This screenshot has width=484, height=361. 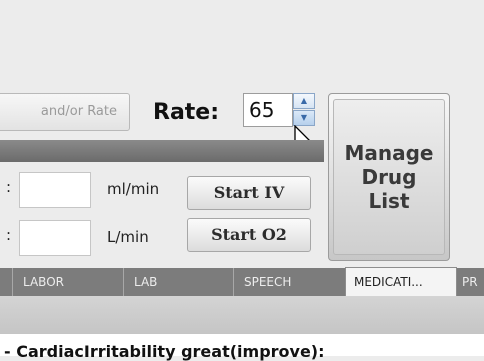 What do you see at coordinates (55, 190) in the screenshot?
I see `iv-rate-field` at bounding box center [55, 190].